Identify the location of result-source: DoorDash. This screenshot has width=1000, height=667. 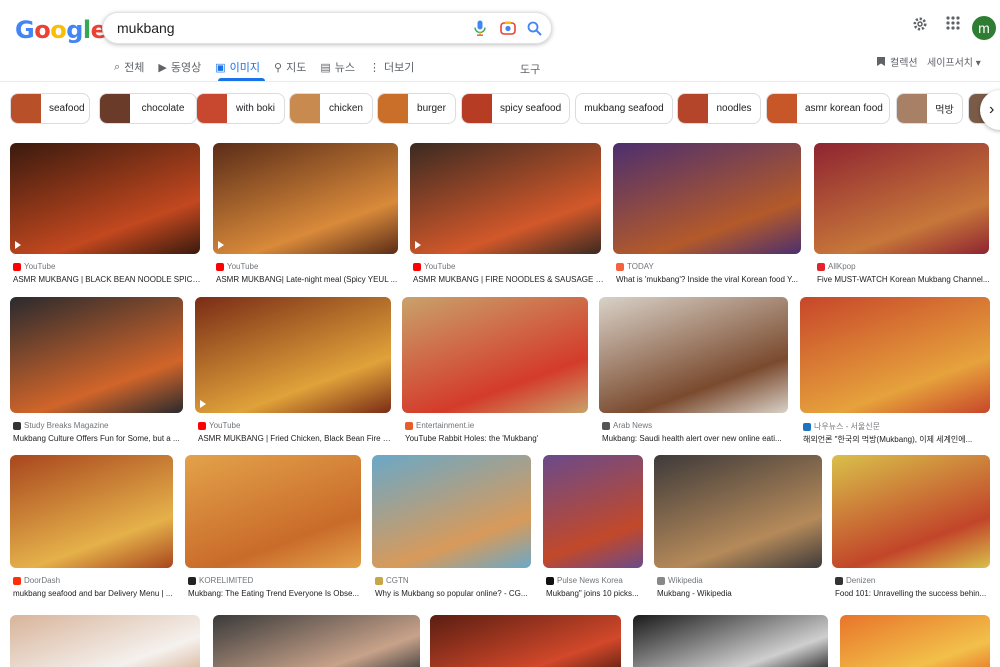
(36, 580).